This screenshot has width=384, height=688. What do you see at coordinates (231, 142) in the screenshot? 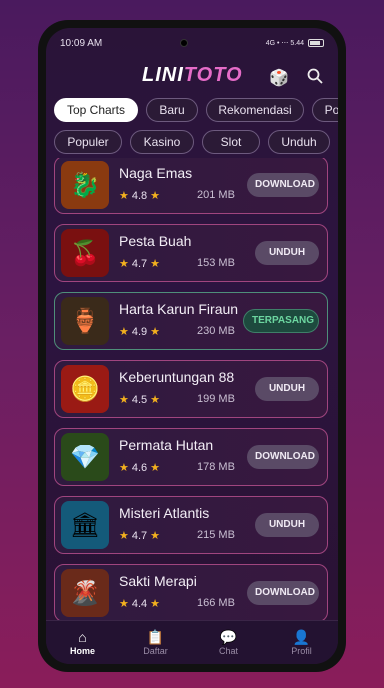
I see `tab-slot: Slot` at bounding box center [231, 142].